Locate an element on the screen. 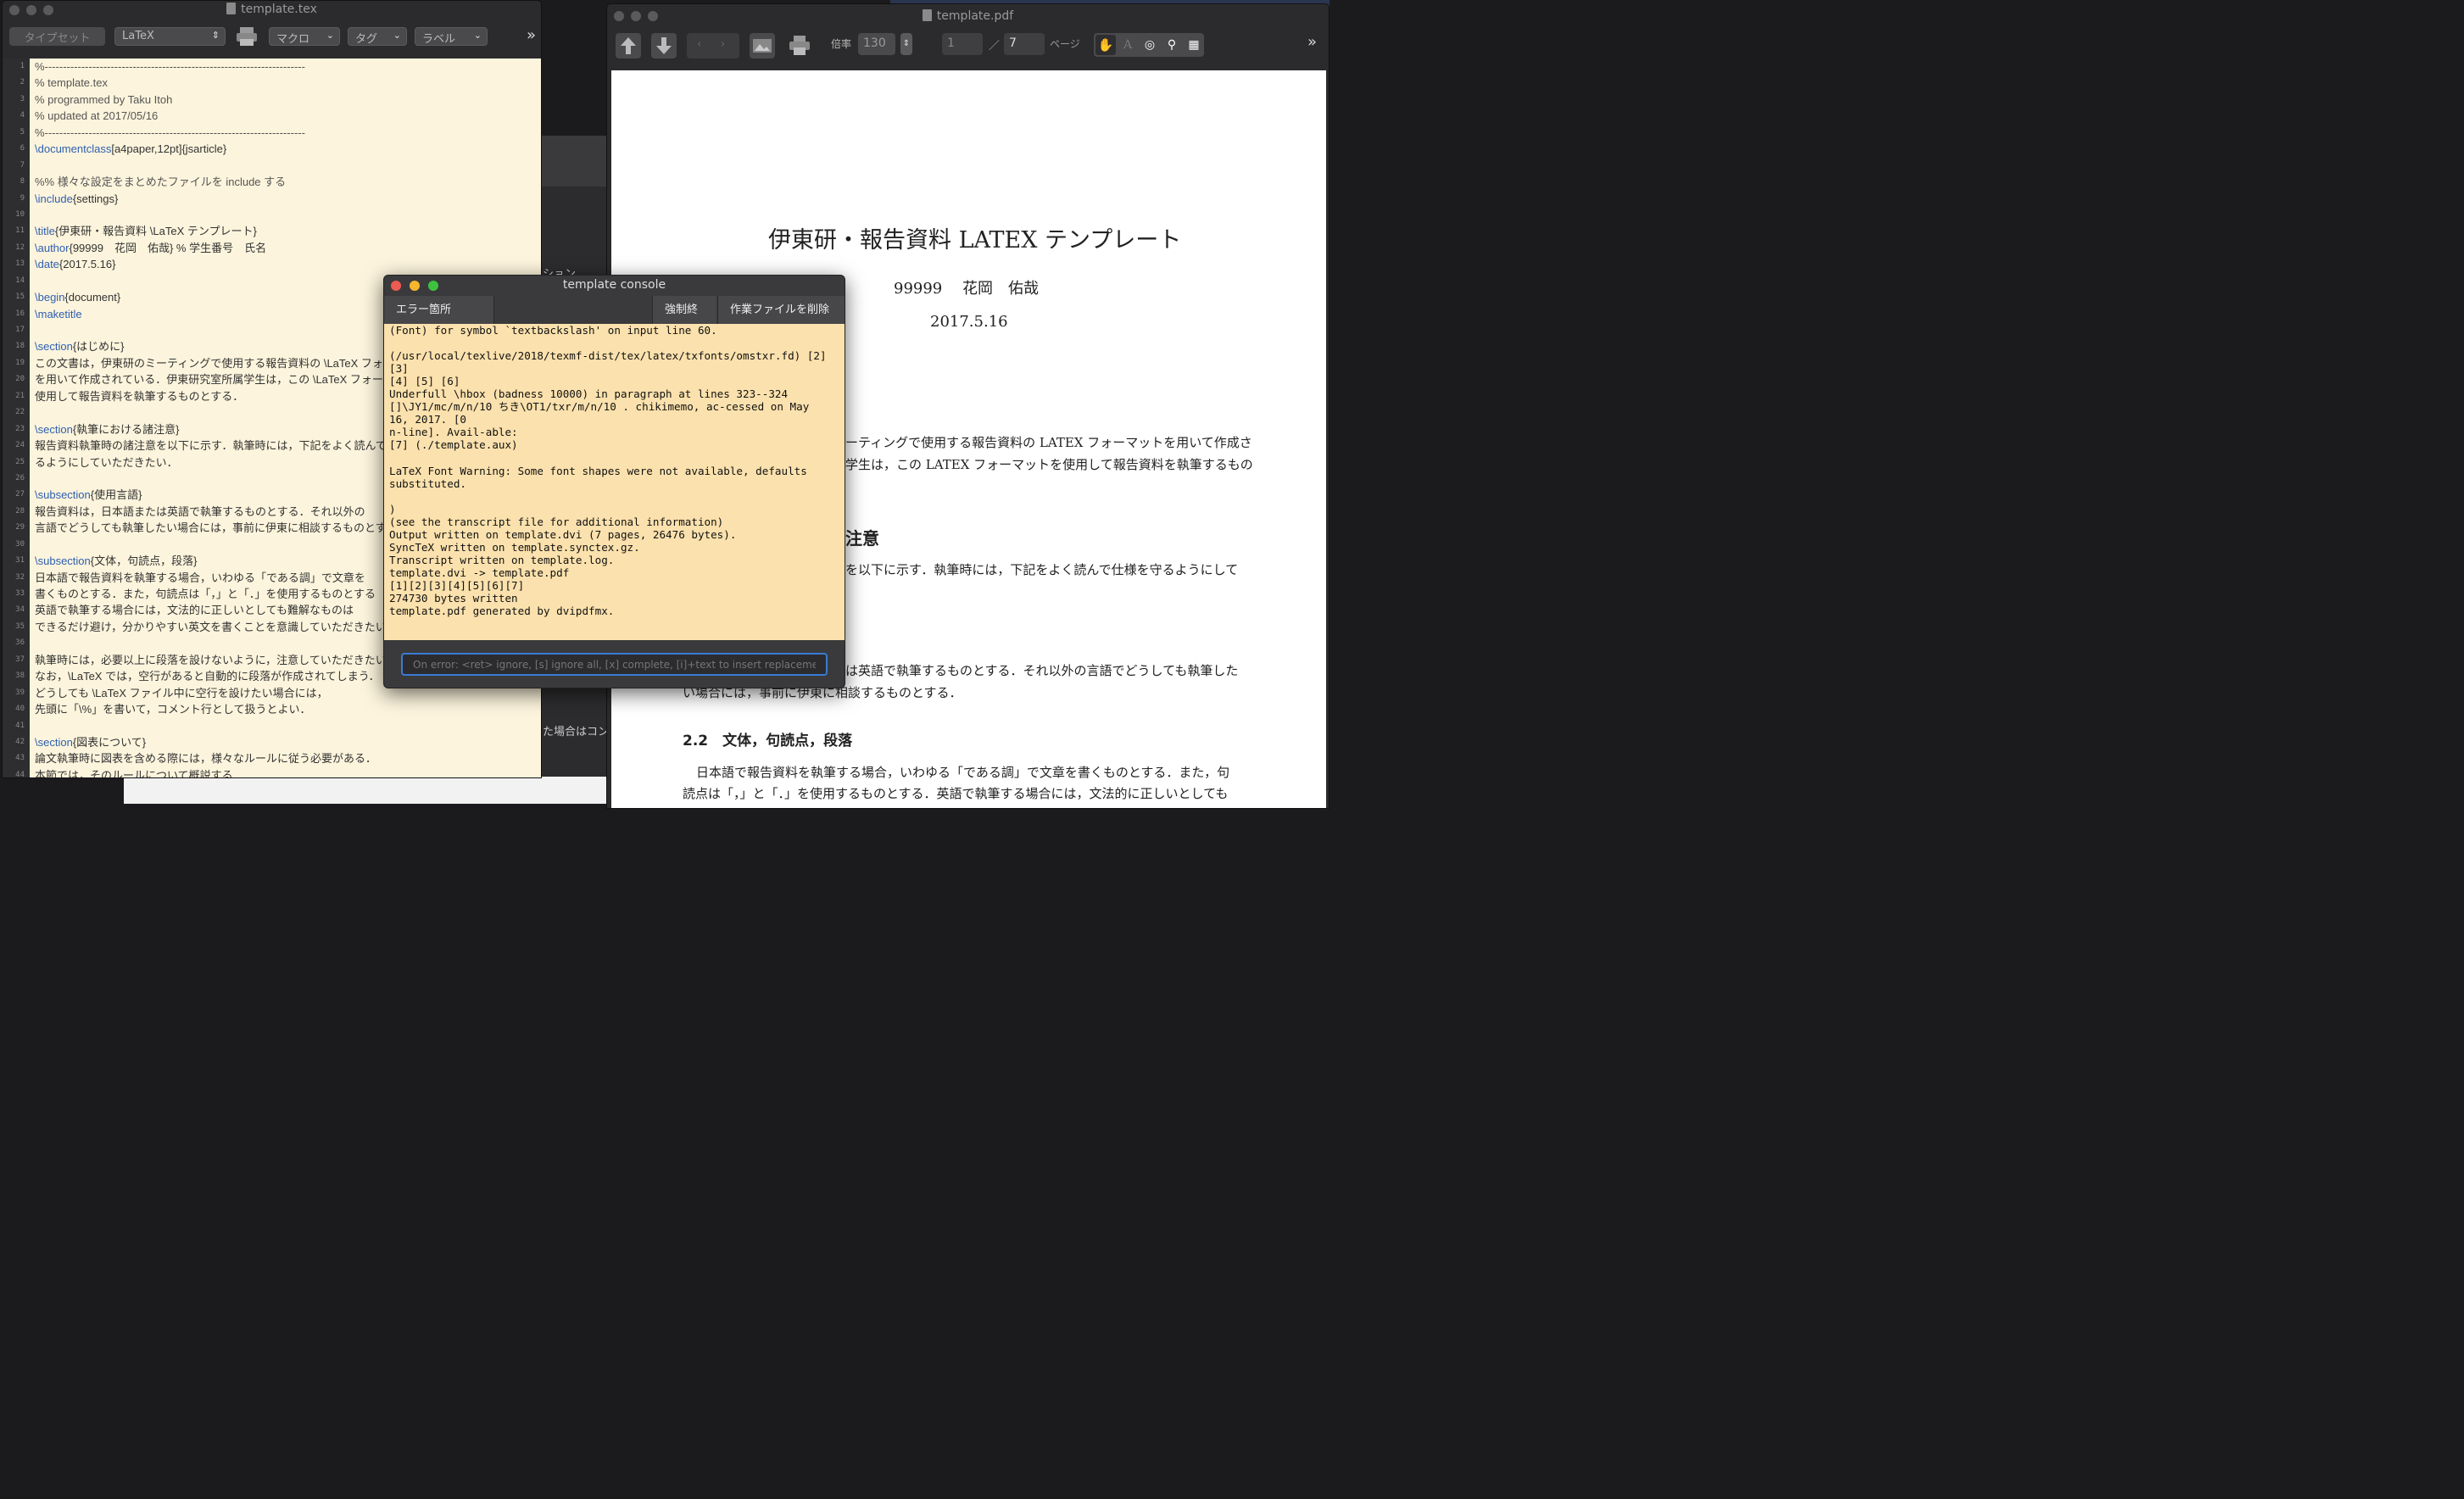  zoom-area-icon: ◎ is located at coordinates (1150, 45).